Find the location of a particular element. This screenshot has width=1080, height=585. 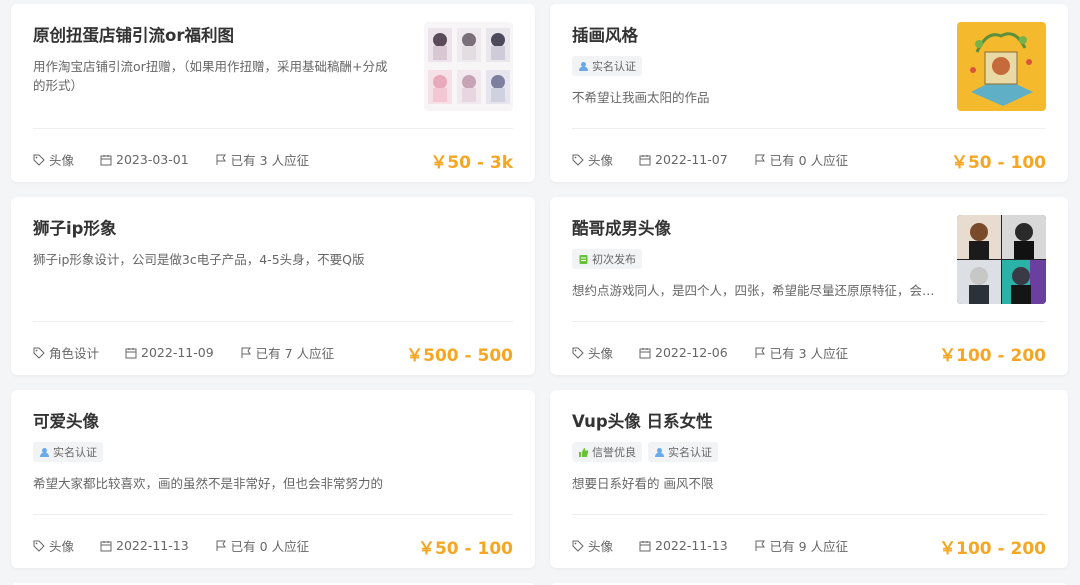

badge-list: 初次发布 is located at coordinates (607, 259).